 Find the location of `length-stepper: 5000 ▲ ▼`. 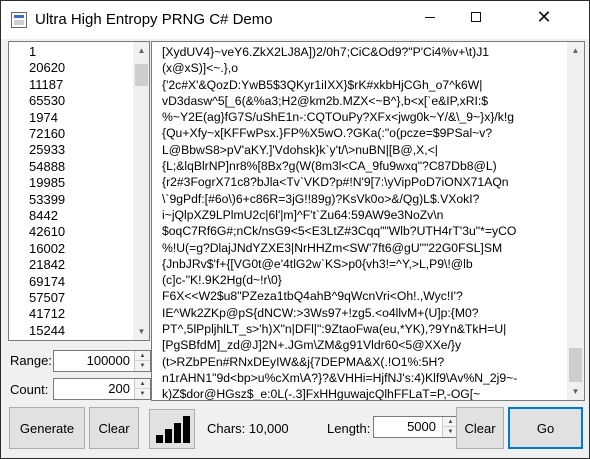

length-stepper: 5000 ▲ ▼ is located at coordinates (416, 427).